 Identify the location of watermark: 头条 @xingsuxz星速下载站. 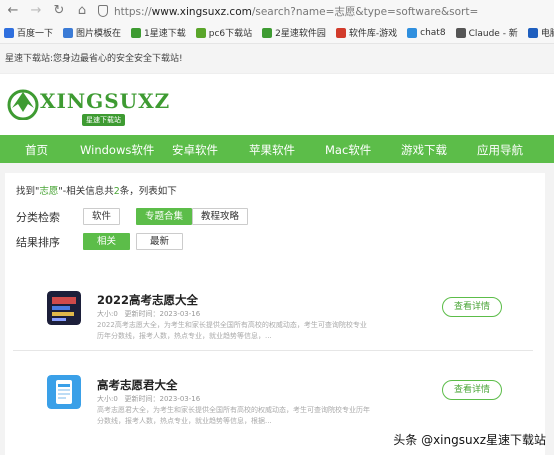
(469, 440).